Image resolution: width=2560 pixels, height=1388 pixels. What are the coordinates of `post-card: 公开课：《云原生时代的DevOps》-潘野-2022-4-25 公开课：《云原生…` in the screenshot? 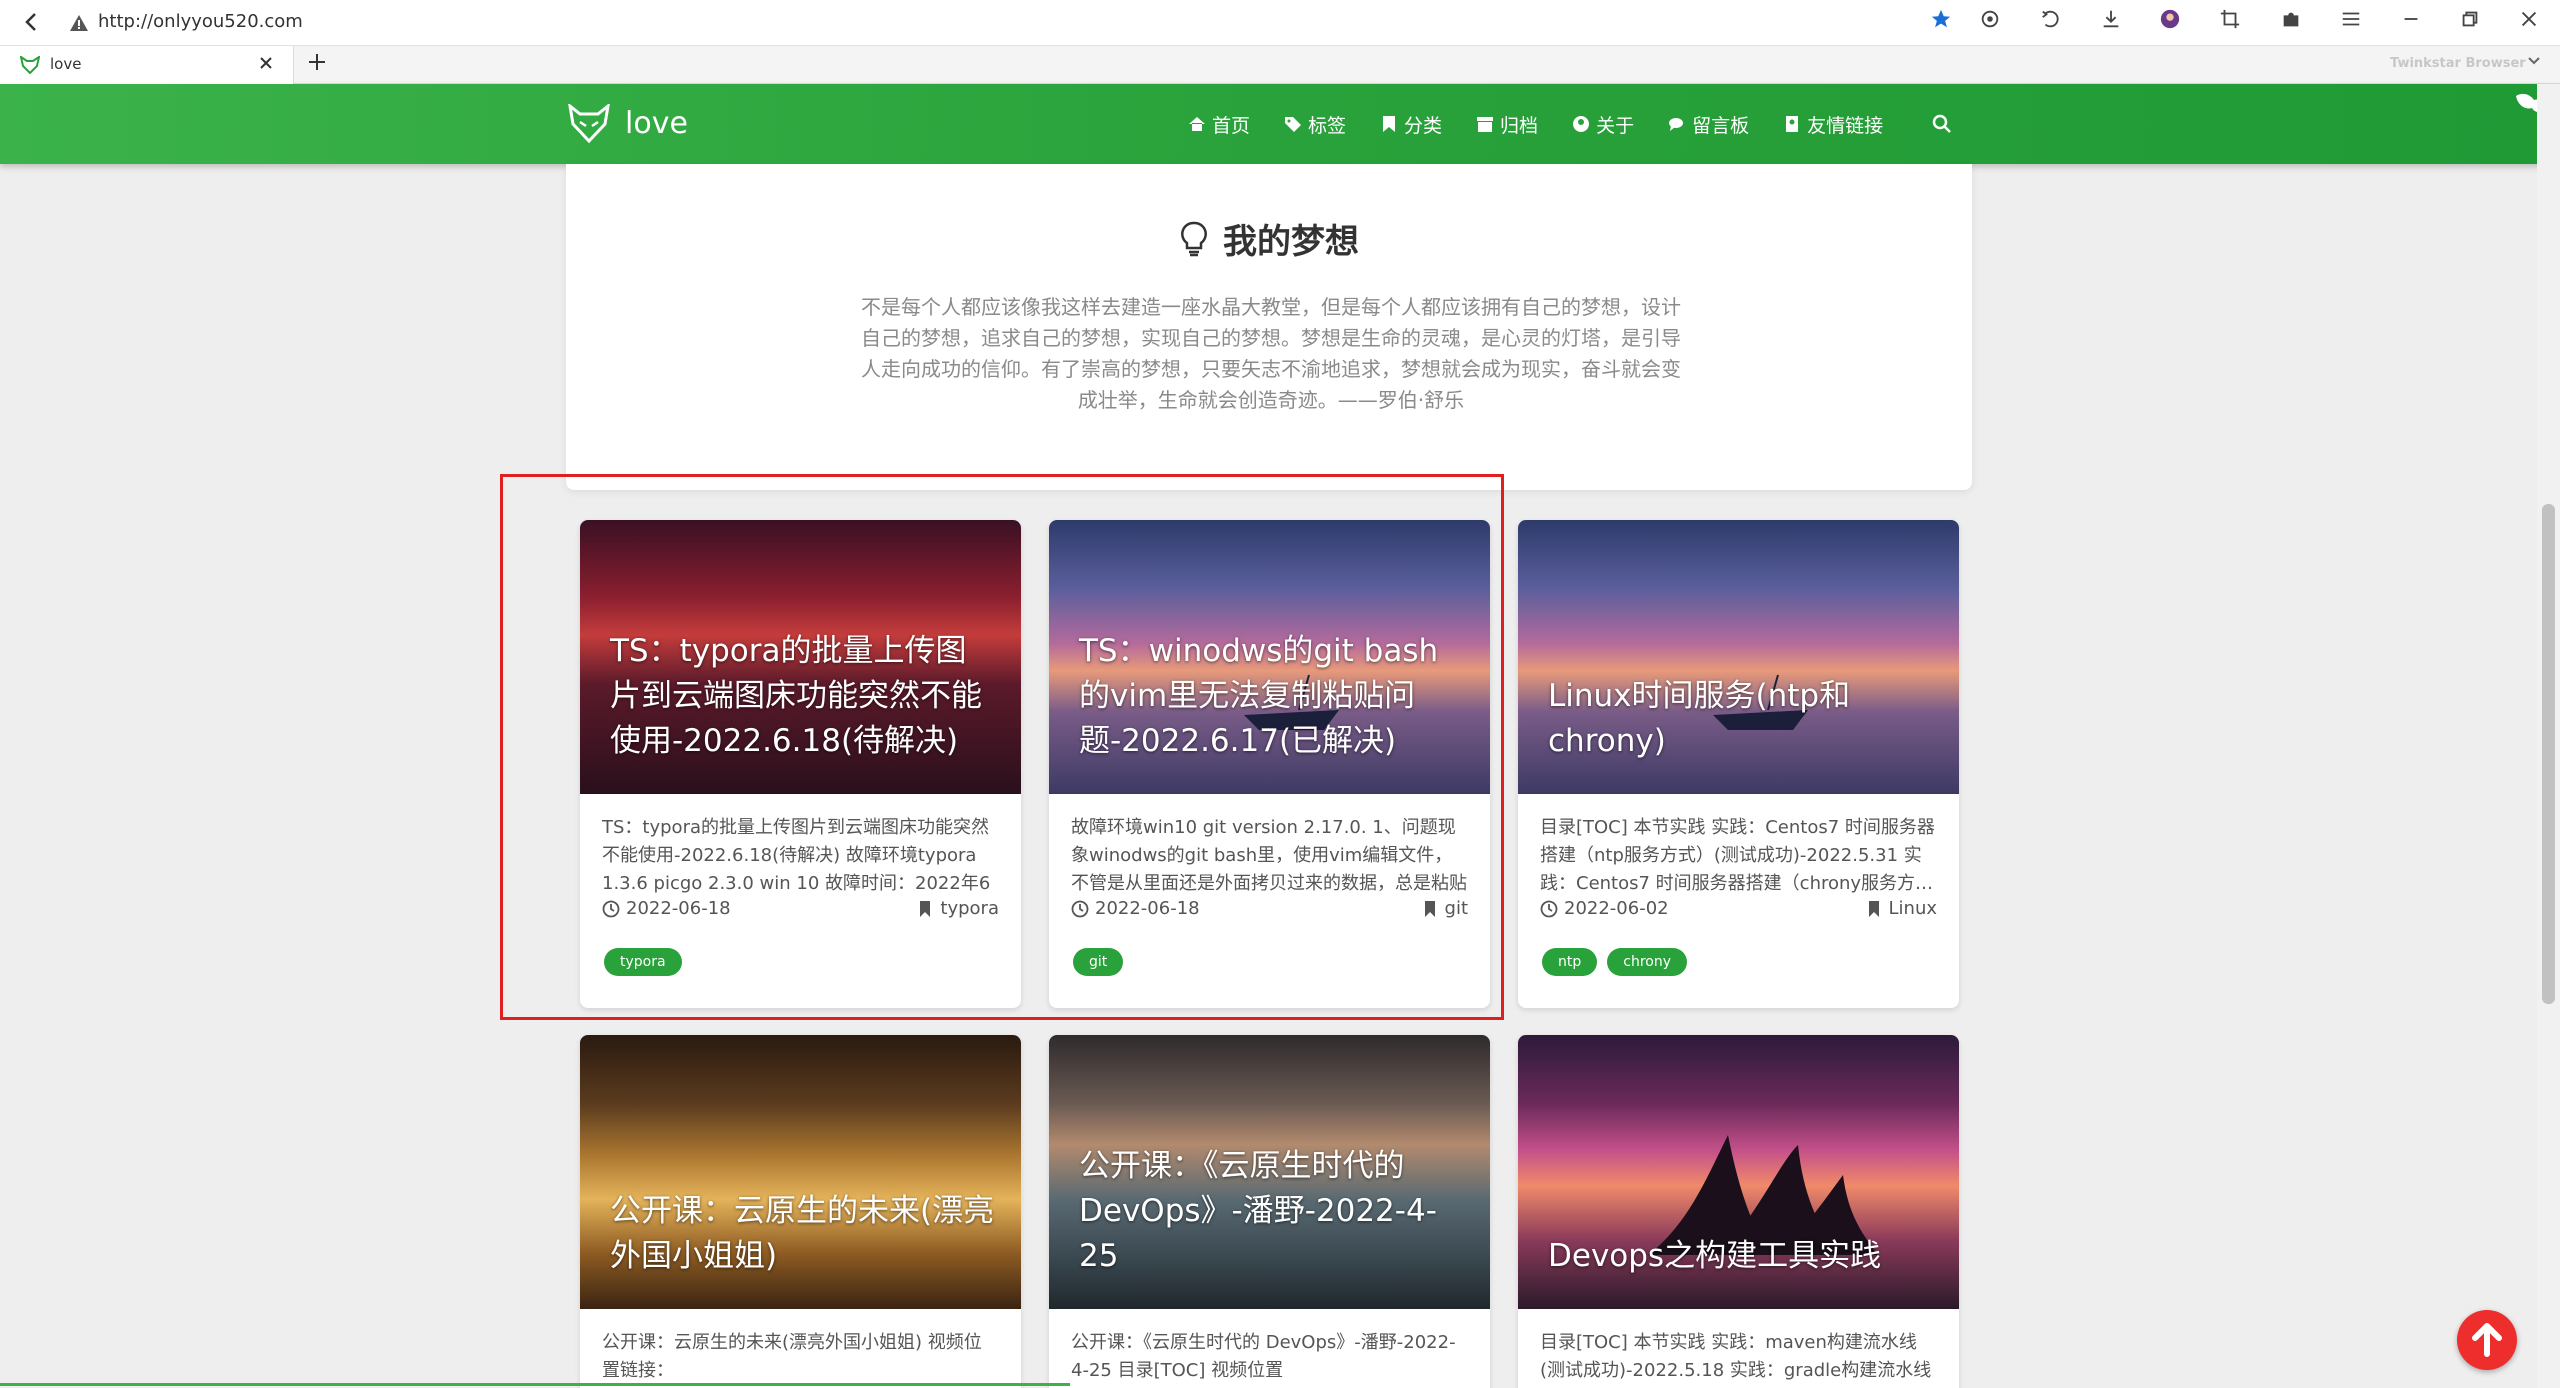 It's located at (1269, 1211).